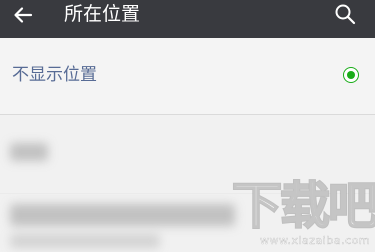 The image size is (375, 252). Describe the element at coordinates (23, 15) in the screenshot. I see `arrow-left-icon` at that location.